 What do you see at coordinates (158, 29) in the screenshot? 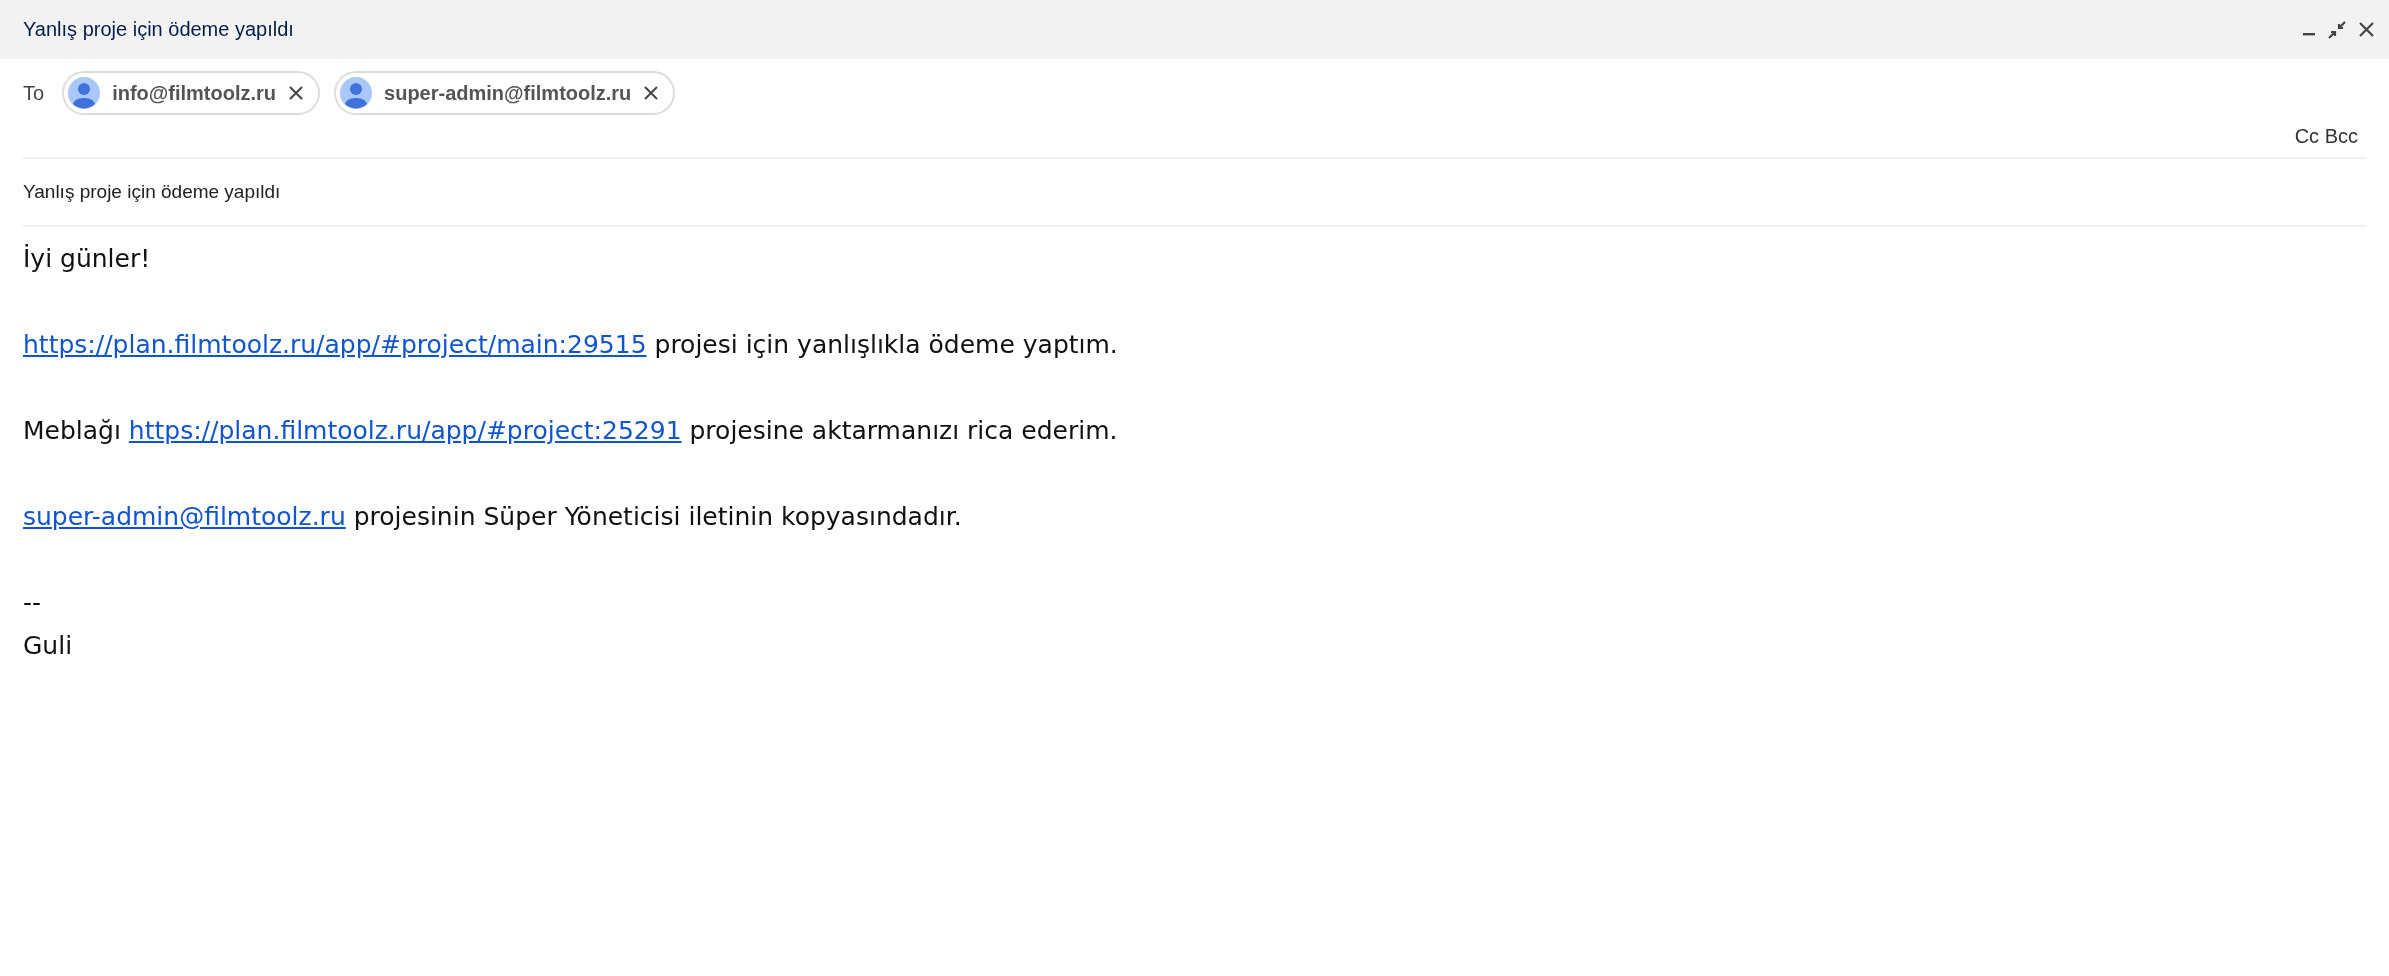
I see `window-title: Yanlış proje için ödeme yapıldı` at bounding box center [158, 29].